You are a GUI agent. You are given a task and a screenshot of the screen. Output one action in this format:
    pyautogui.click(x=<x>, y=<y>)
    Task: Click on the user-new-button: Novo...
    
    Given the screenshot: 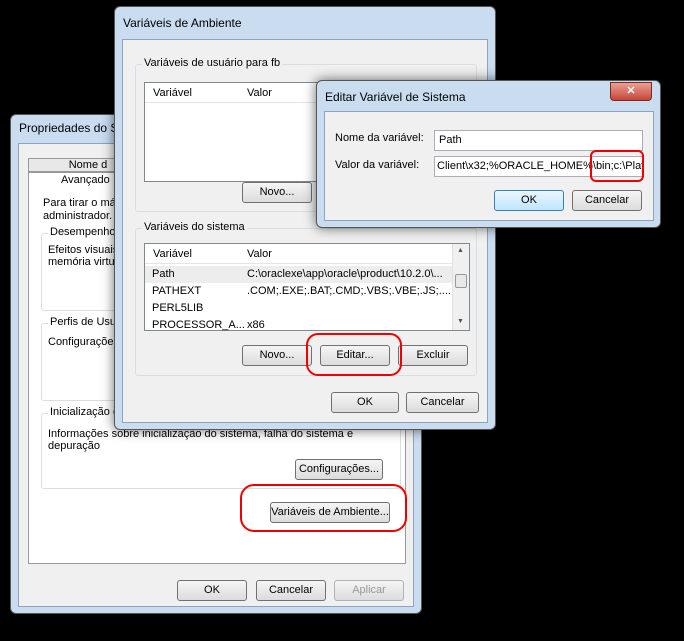 What is the action you would take?
    pyautogui.click(x=277, y=192)
    